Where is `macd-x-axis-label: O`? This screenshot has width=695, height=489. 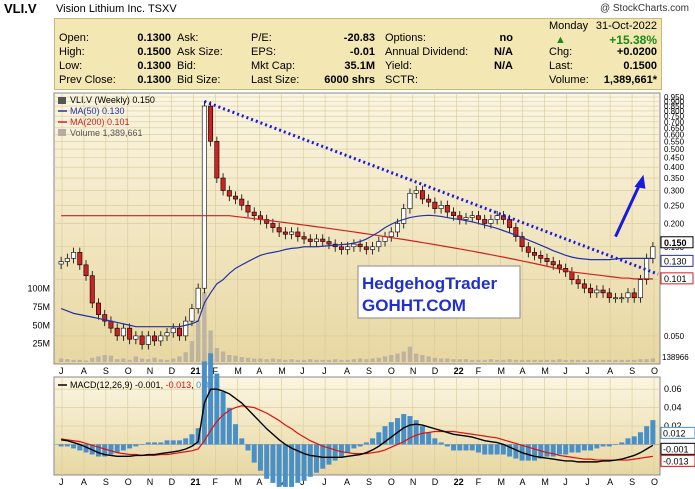 macd-x-axis-label: O is located at coordinates (391, 482).